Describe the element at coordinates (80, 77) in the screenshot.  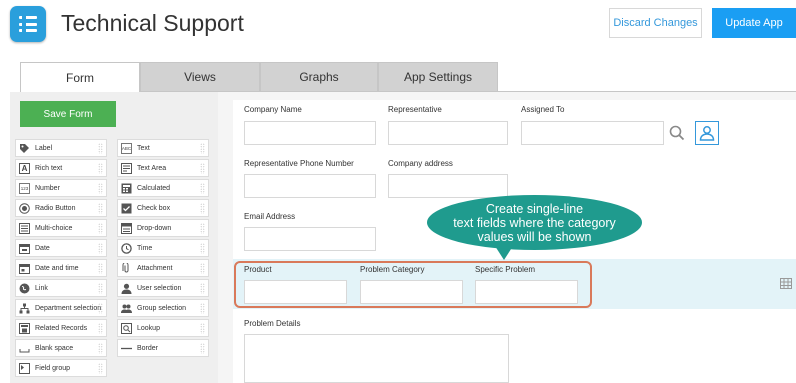
I see `tab-form: Form` at that location.